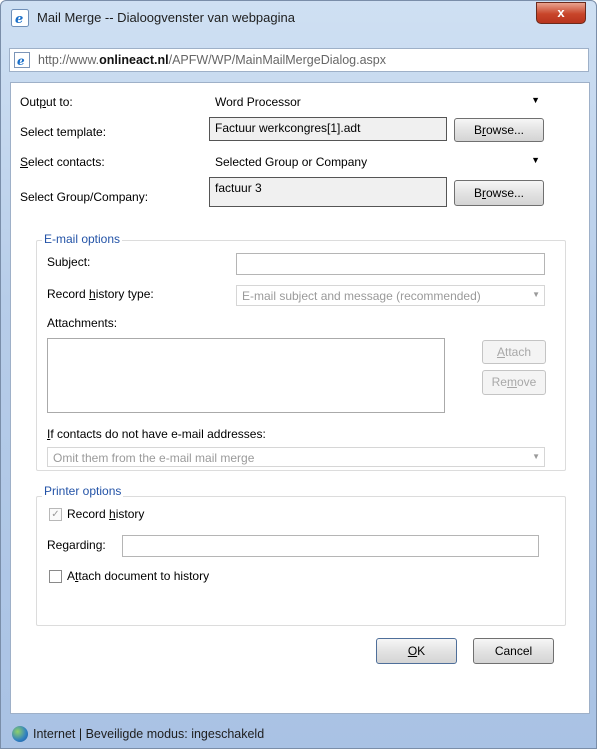 The image size is (597, 750). I want to click on attach-button: Attach, so click(514, 352).